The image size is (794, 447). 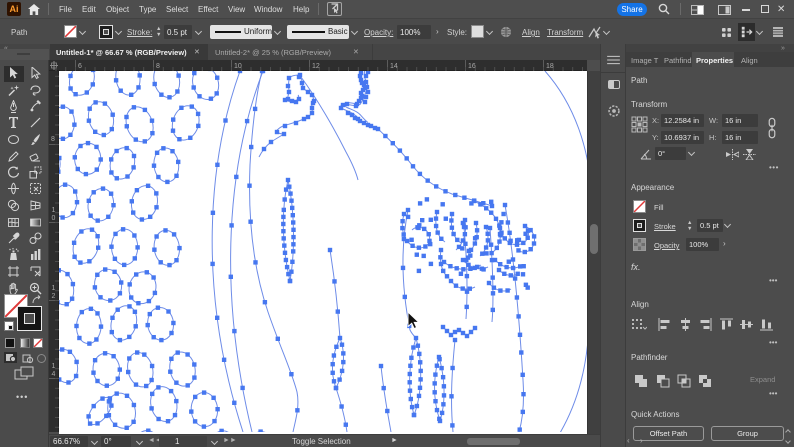 I want to click on svg-text: 12, so click(x=316, y=66).